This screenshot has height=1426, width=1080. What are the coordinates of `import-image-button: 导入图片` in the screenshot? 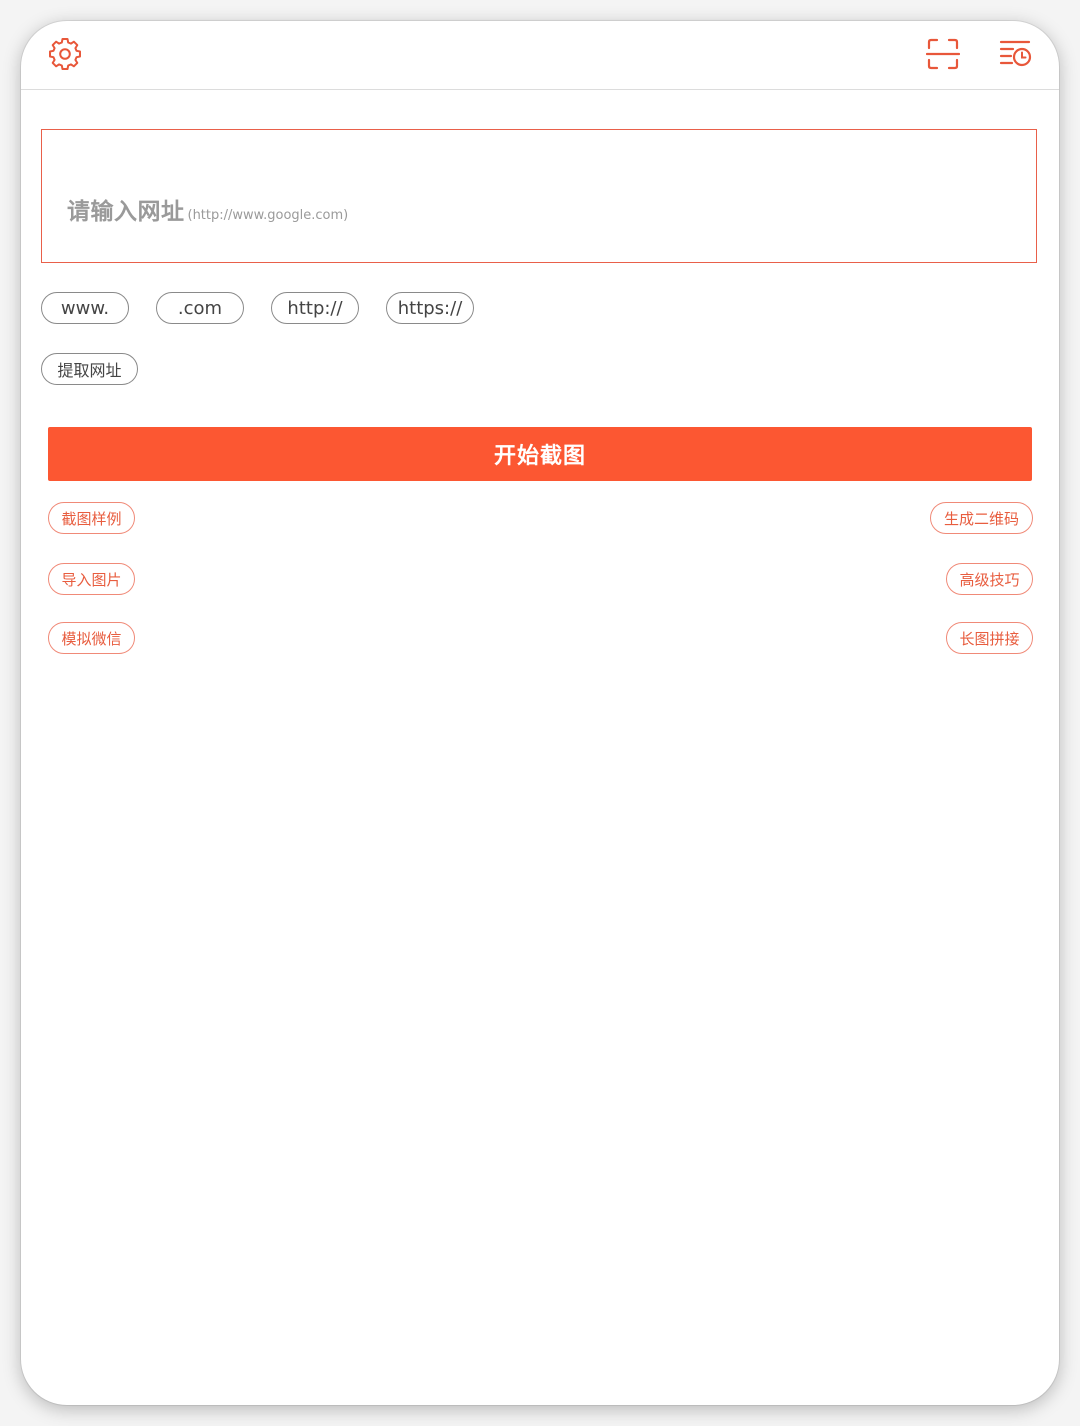 It's located at (91, 579).